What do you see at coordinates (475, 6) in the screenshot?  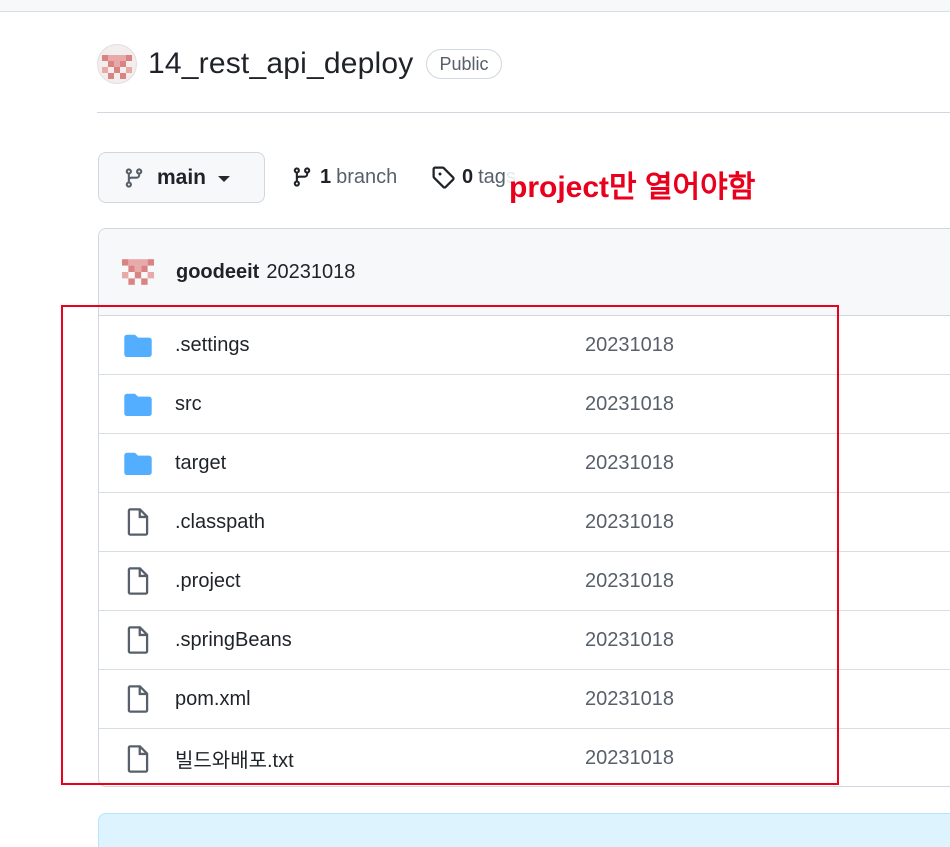 I see `top-navigation-strip` at bounding box center [475, 6].